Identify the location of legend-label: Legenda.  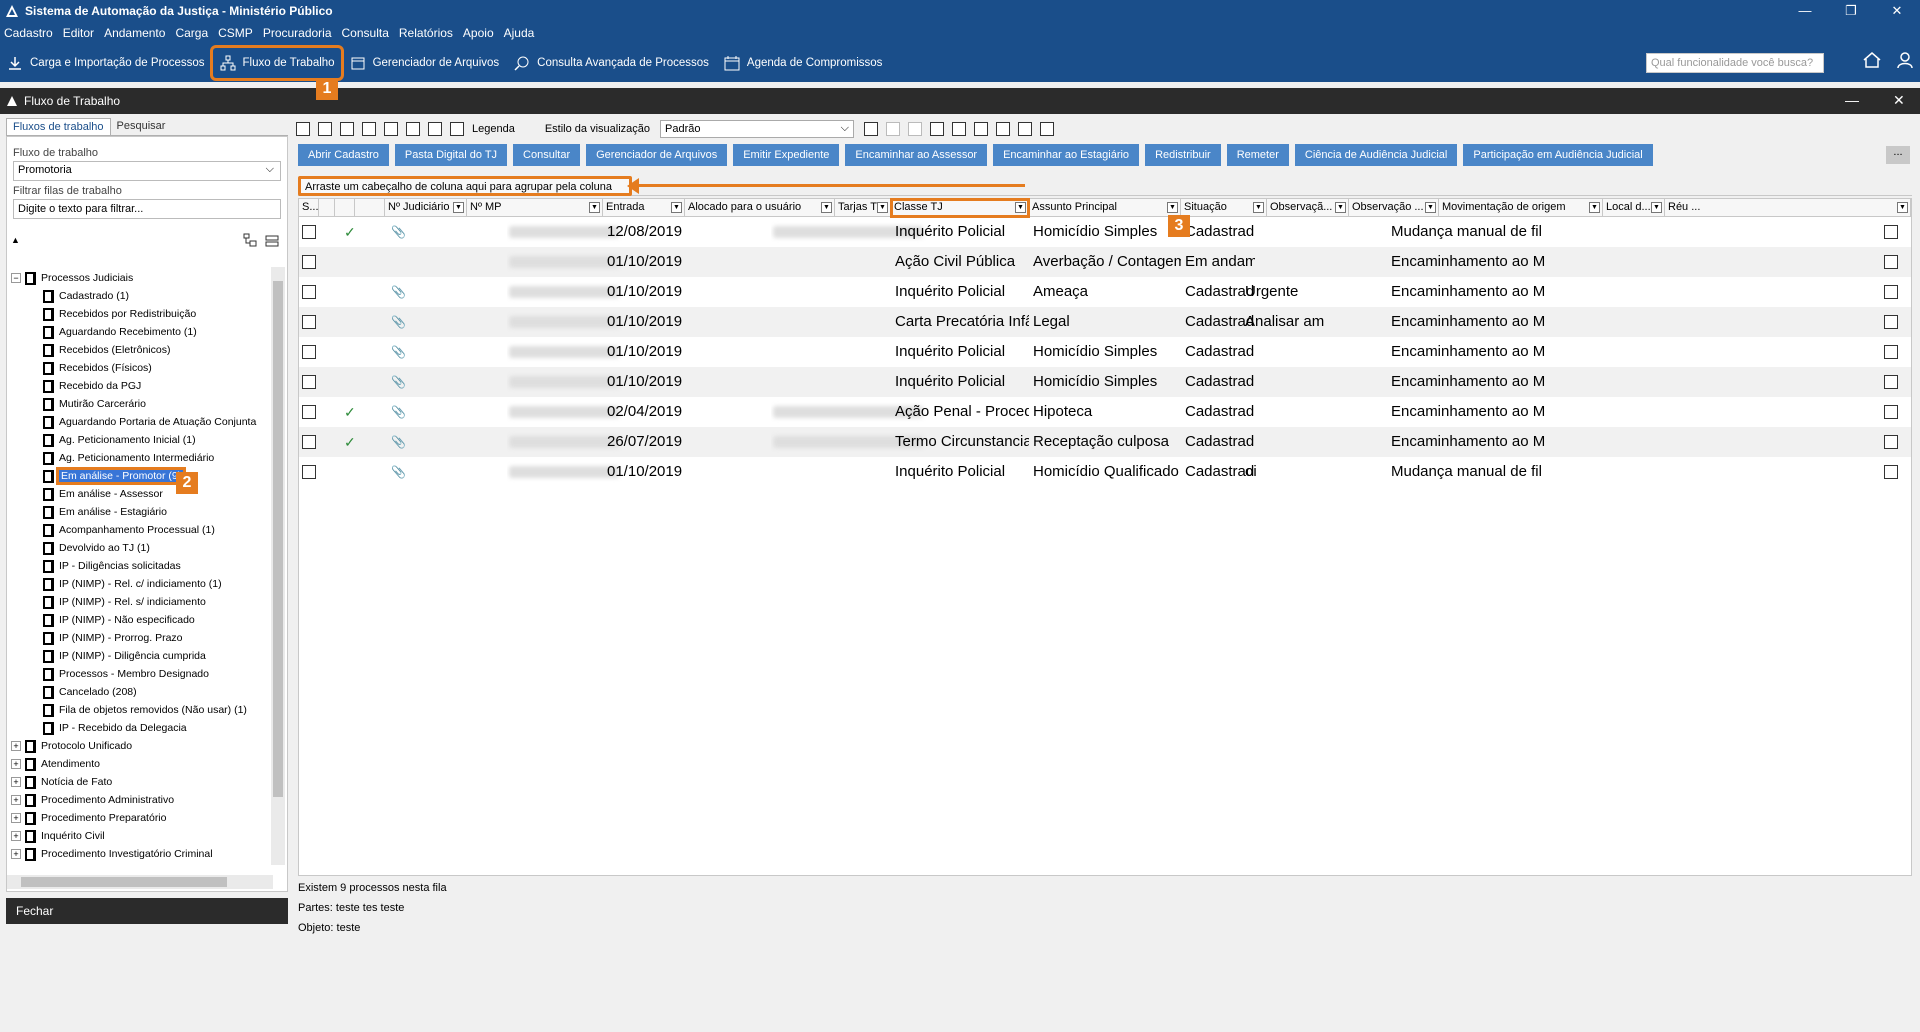
(493, 129).